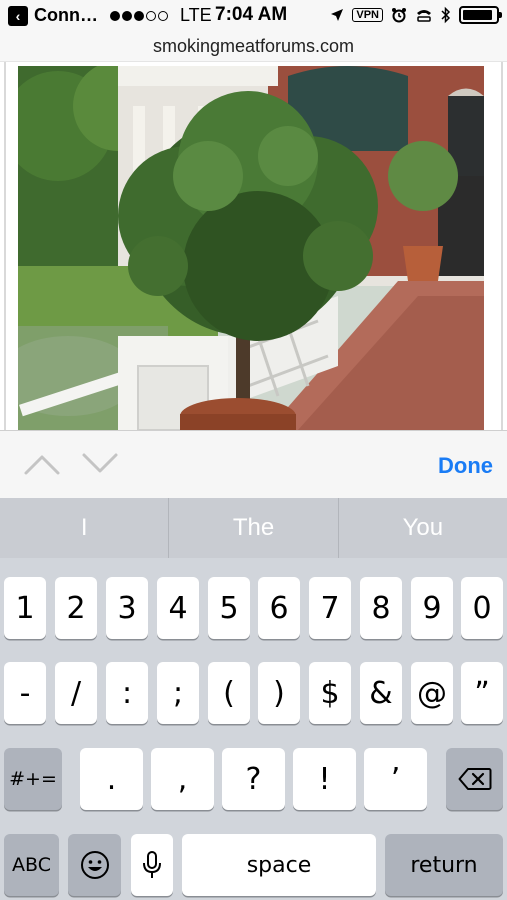  Describe the element at coordinates (42, 464) in the screenshot. I see `previous-field-chevron-up-icon` at that location.